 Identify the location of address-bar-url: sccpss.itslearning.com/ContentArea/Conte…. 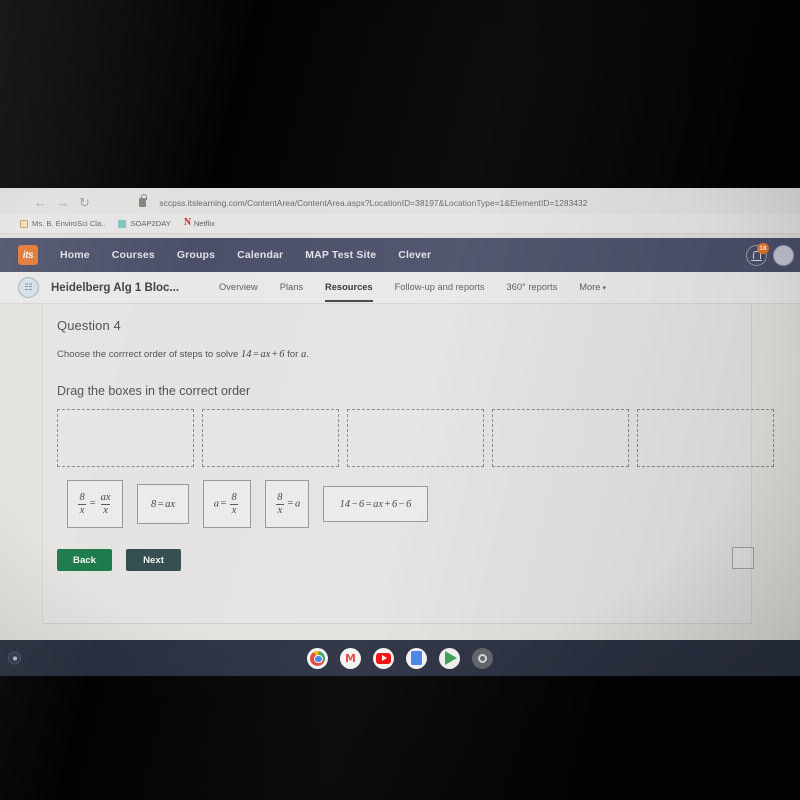
(373, 203).